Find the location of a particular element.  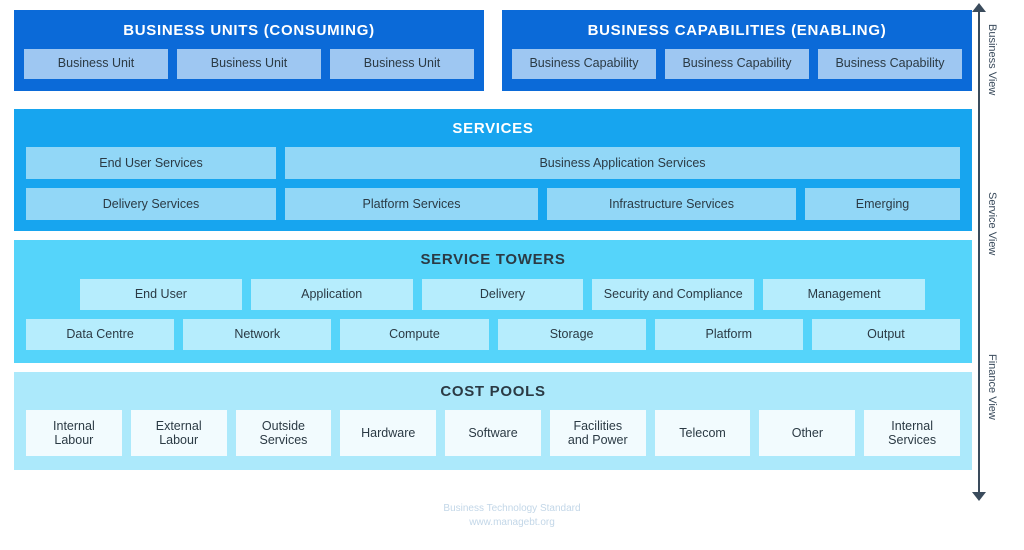

cost-pool-tile-software: Software is located at coordinates (493, 433).